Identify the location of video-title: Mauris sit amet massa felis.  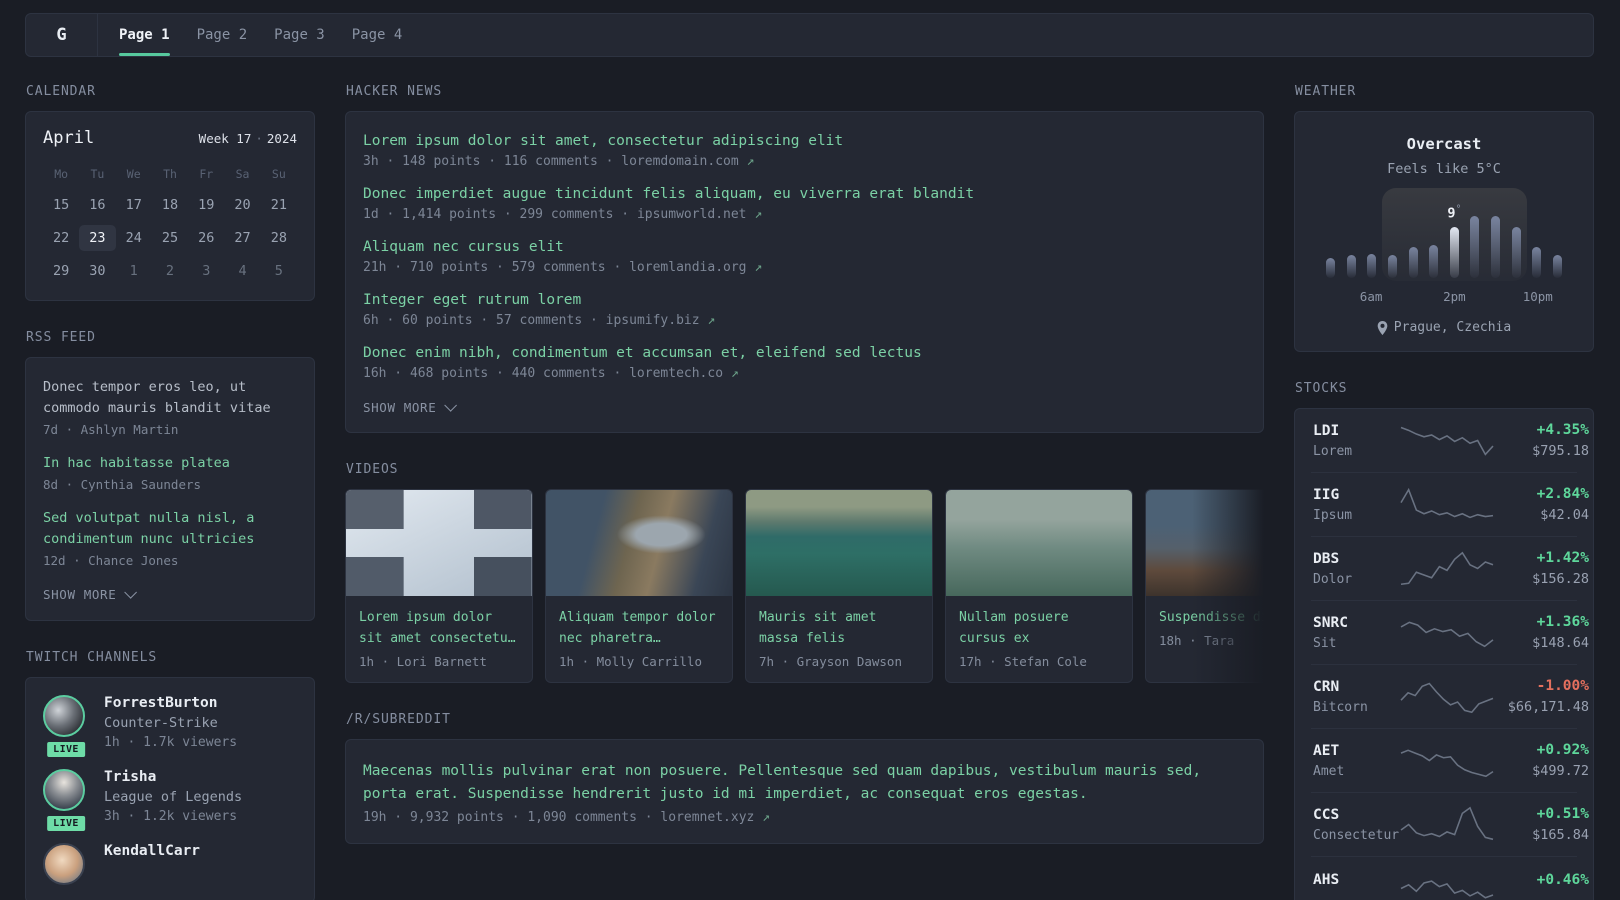
(839, 628).